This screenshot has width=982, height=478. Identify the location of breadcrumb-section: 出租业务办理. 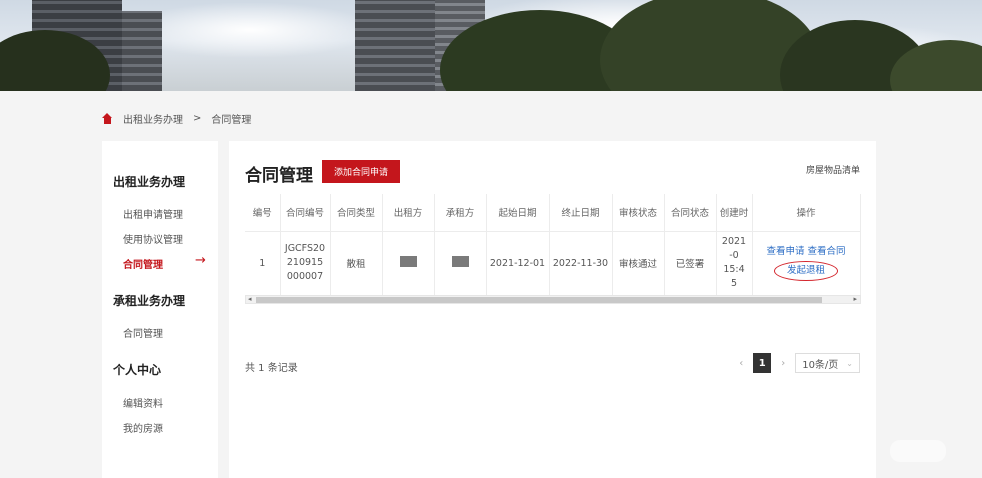
(153, 118).